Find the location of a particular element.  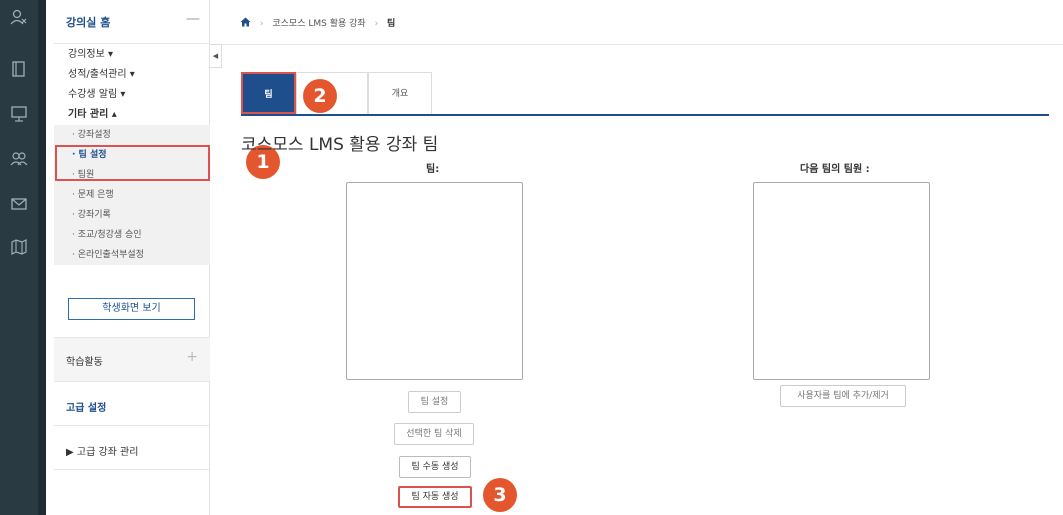

sidebar-home-link: 강의실 홈 is located at coordinates (88, 22).